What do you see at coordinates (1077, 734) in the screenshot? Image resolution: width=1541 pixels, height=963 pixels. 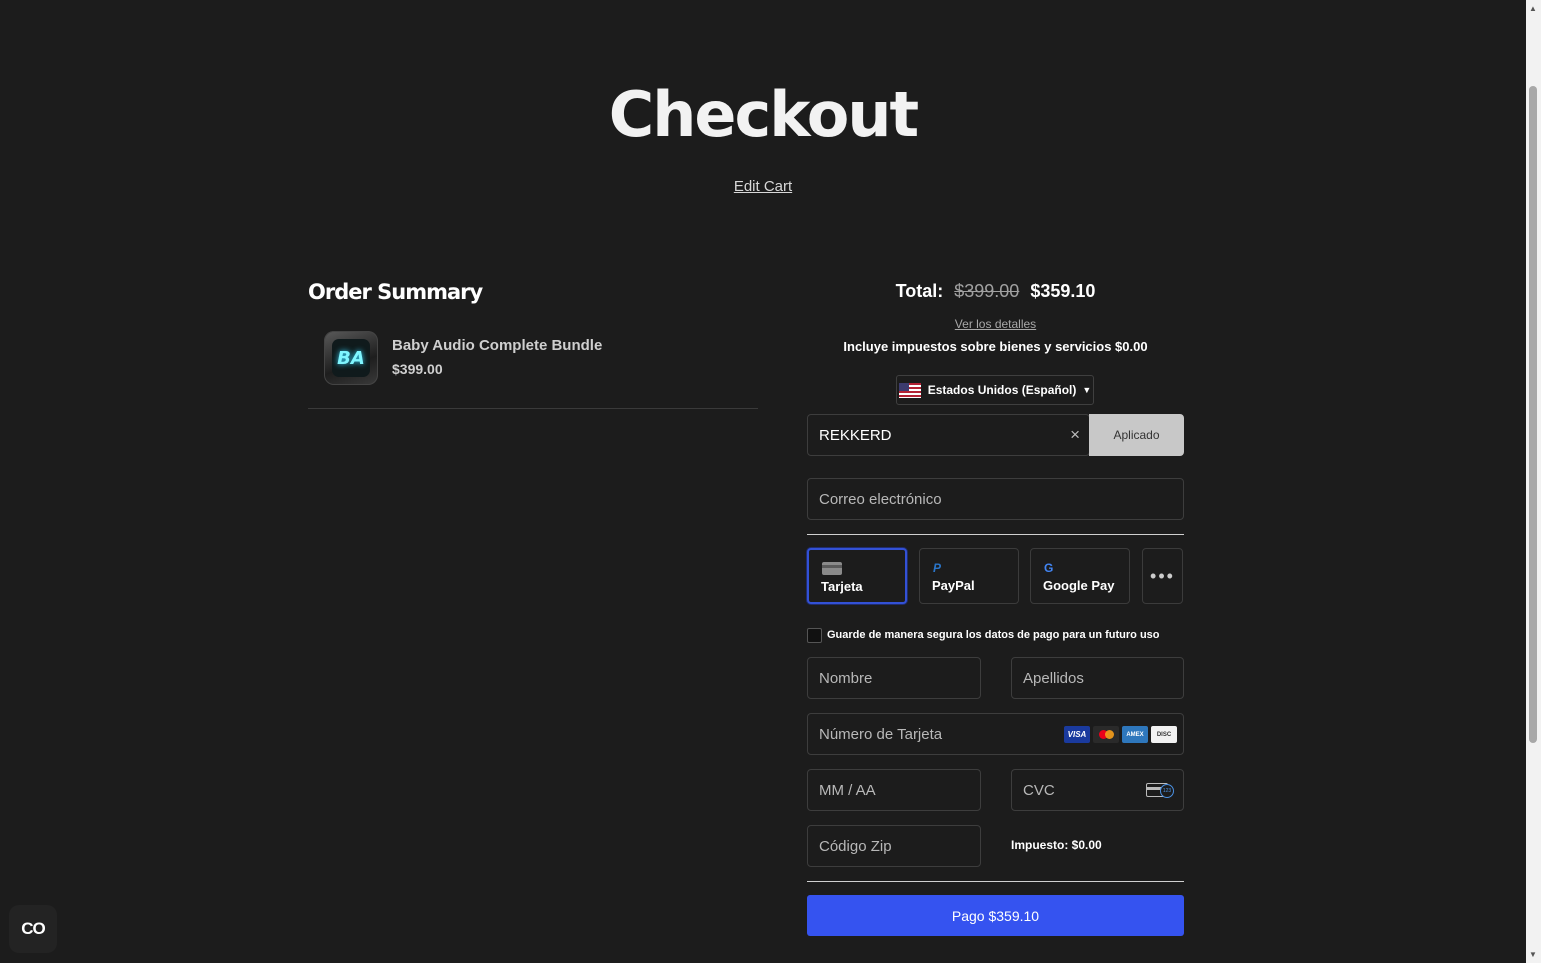 I see `visa-icon: VISA` at bounding box center [1077, 734].